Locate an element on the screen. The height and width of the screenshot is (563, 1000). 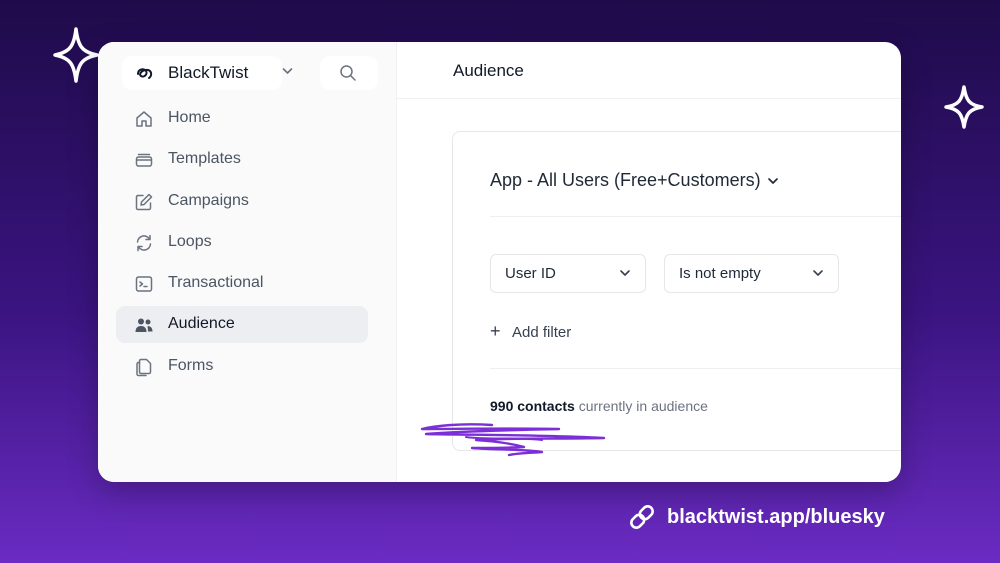
sidebar-item-forms: Forms is located at coordinates (242, 366).